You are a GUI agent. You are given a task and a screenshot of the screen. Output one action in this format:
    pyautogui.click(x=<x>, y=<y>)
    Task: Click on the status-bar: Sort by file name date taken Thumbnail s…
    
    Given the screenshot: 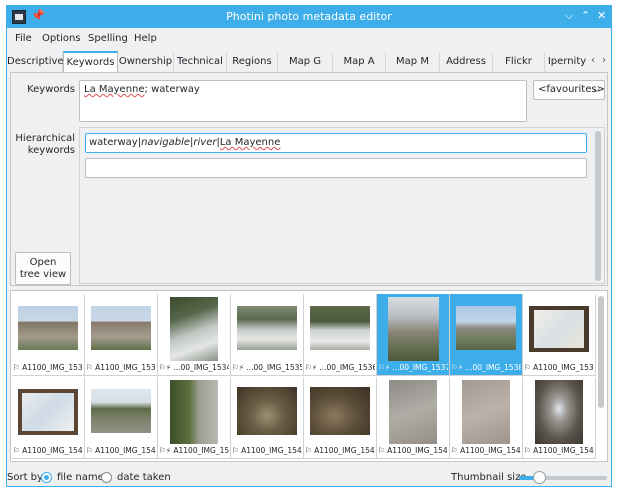 What is the action you would take?
    pyautogui.click(x=309, y=477)
    